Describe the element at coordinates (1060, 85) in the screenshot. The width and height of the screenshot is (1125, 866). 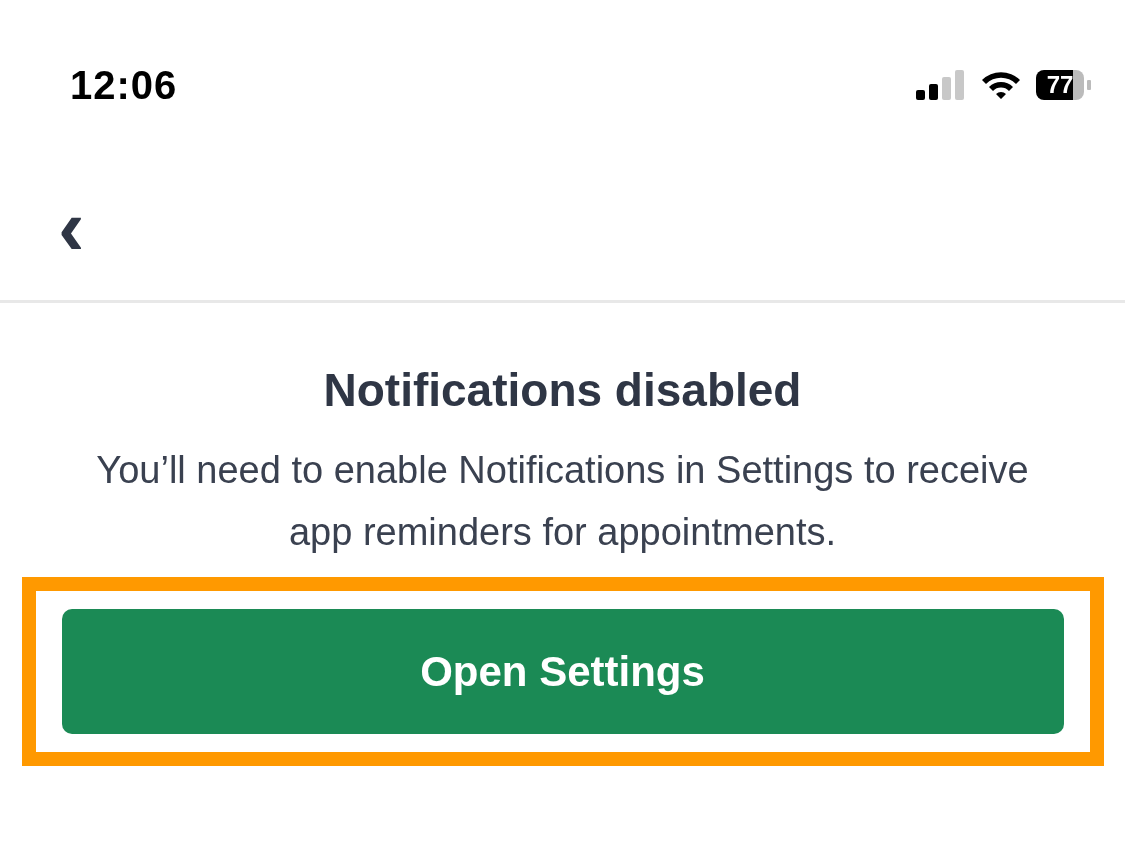
I see `battery-level: 77` at that location.